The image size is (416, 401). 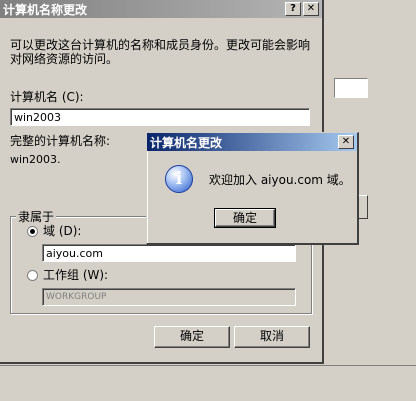 I want to click on popup-ok-button: 确定, so click(x=245, y=218).